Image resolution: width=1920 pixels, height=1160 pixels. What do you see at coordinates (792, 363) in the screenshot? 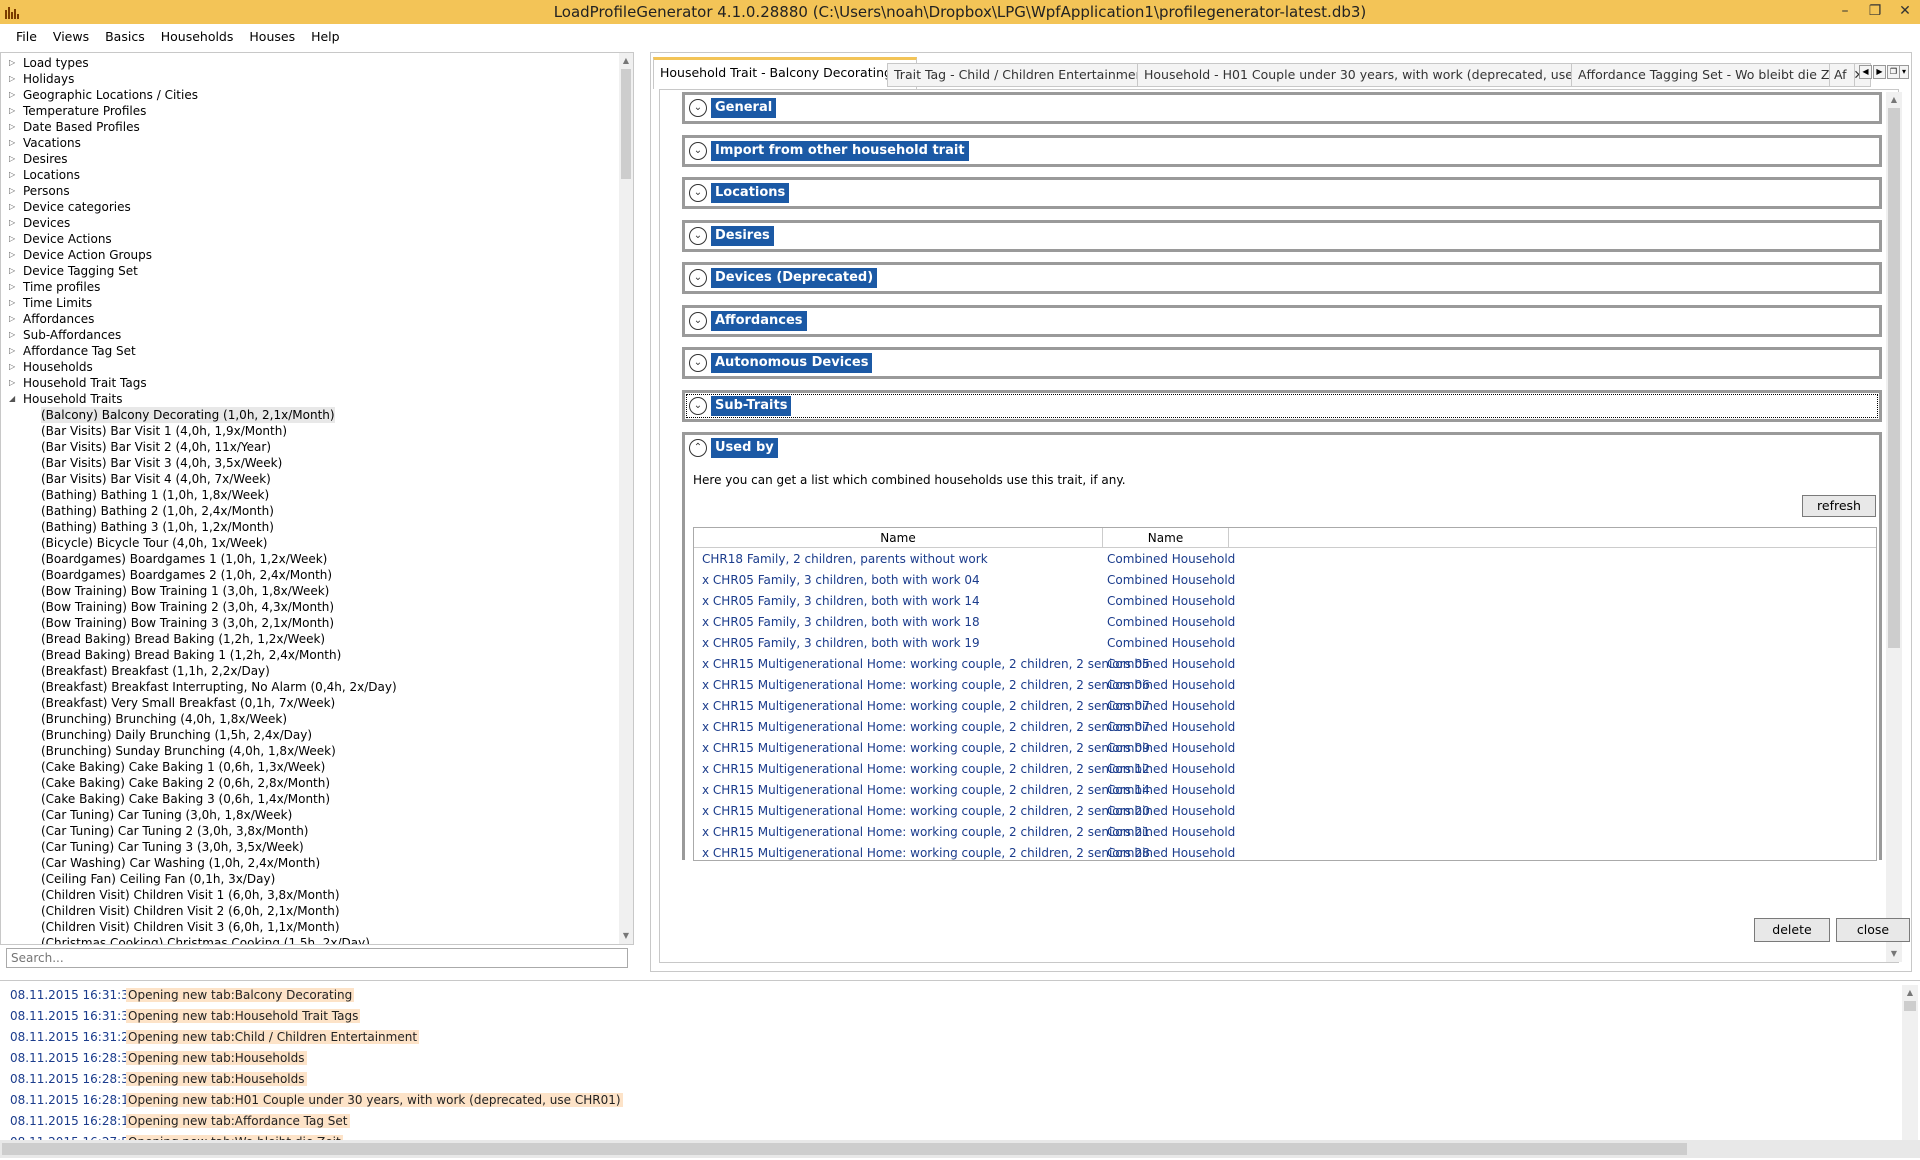
I see `section-header: Autonomous Devices` at bounding box center [792, 363].